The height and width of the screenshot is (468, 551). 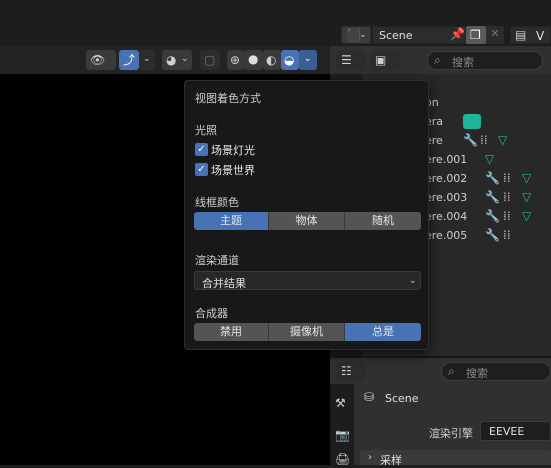 What do you see at coordinates (446, 178) in the screenshot?
I see `outliner-row-label: ere.002` at bounding box center [446, 178].